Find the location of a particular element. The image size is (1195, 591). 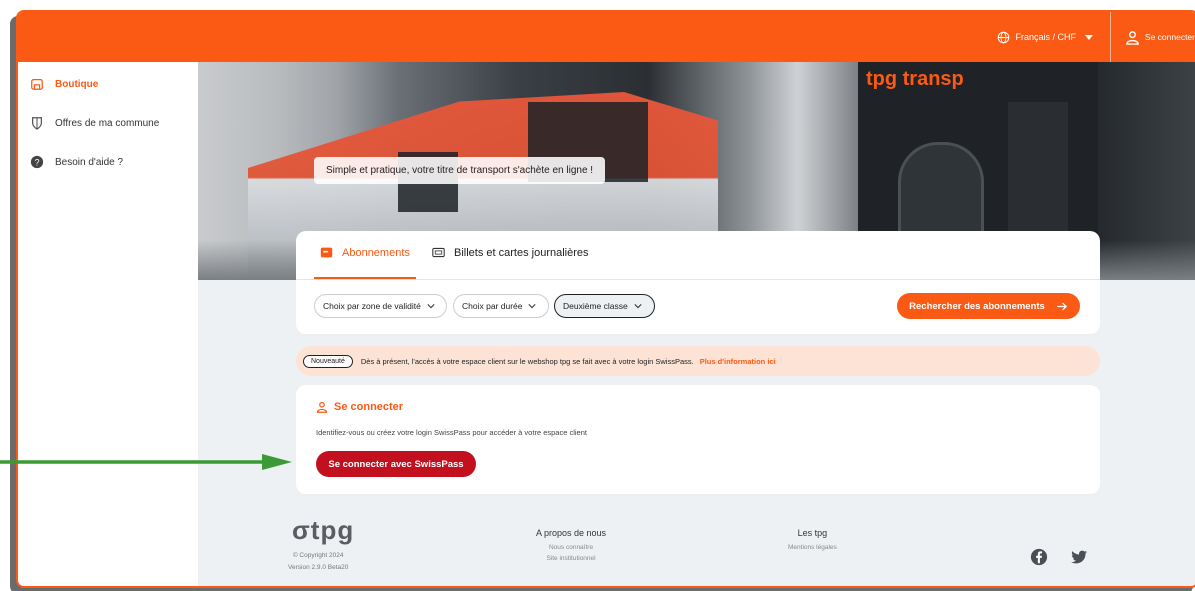

language-label: Français / CHF is located at coordinates (1045, 37).